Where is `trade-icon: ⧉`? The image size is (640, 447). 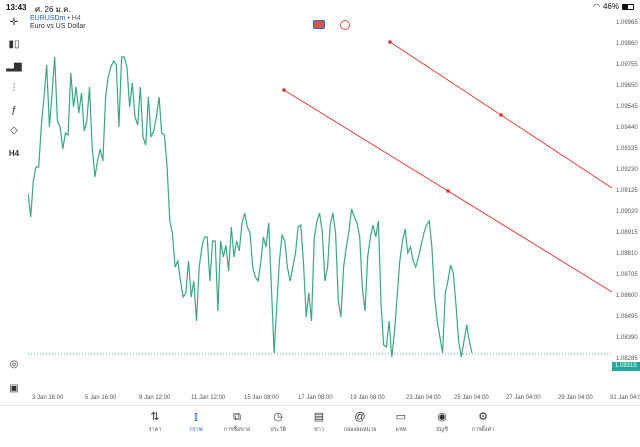
trade-icon: ⧉ is located at coordinates (237, 417).